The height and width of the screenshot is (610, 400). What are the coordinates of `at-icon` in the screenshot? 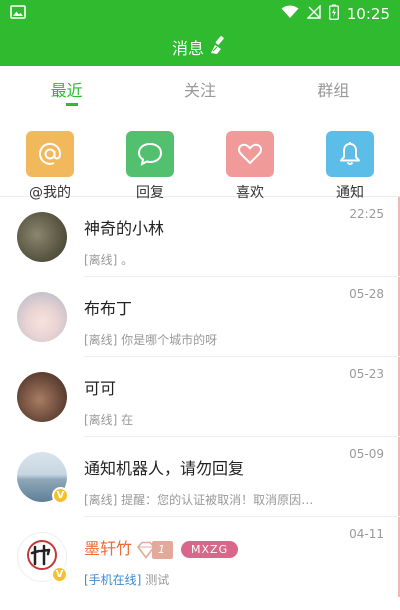 It's located at (50, 154).